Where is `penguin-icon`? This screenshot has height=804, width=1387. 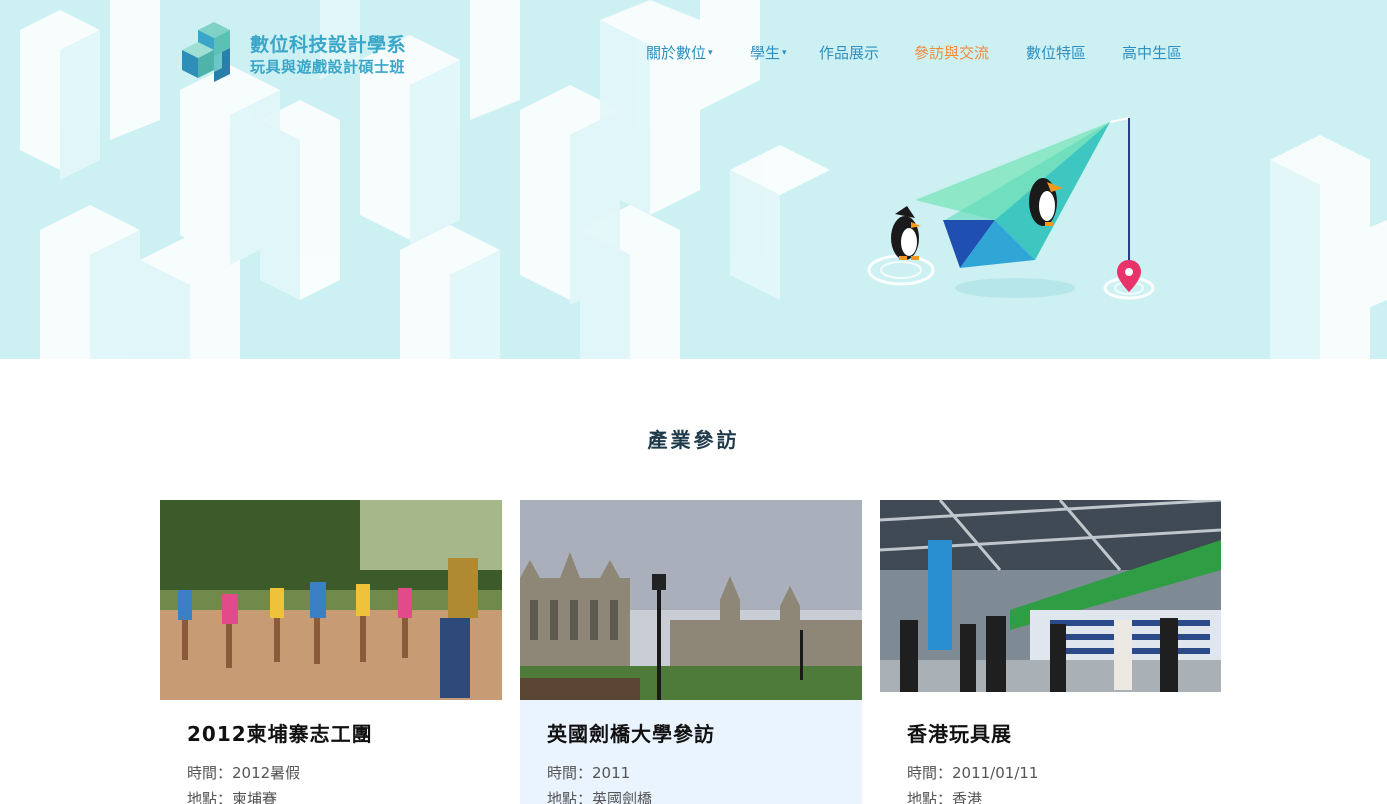
penguin-icon is located at coordinates (906, 233).